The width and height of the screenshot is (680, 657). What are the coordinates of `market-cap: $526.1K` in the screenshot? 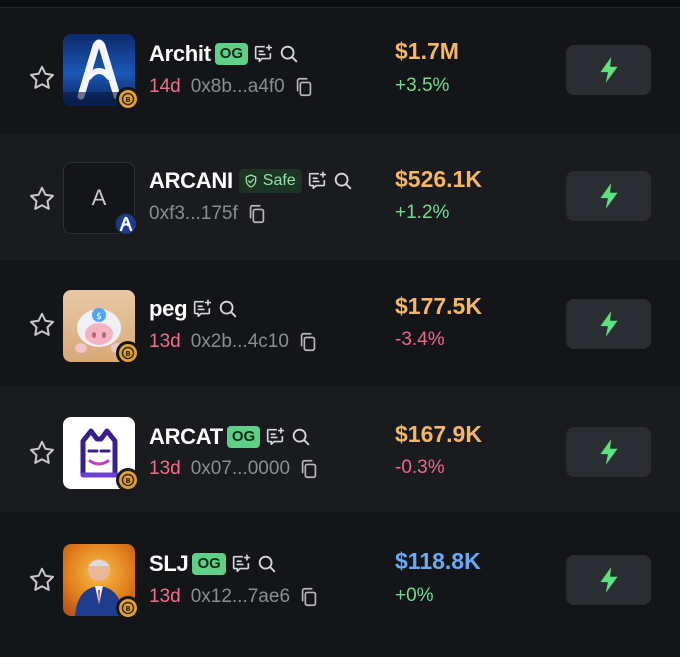 It's located at (438, 179).